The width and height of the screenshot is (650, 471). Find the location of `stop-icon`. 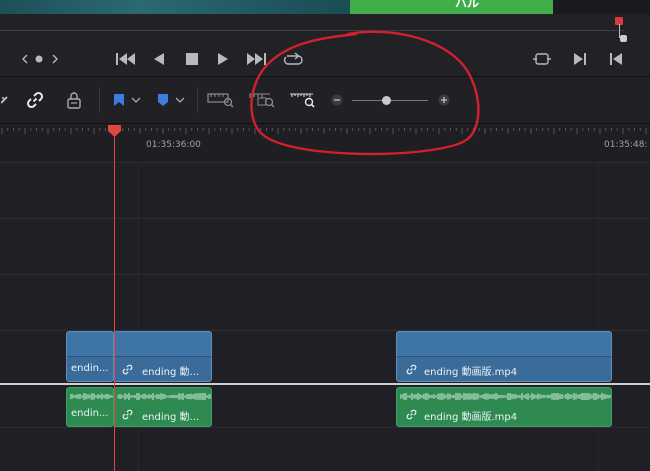

stop-icon is located at coordinates (192, 59).